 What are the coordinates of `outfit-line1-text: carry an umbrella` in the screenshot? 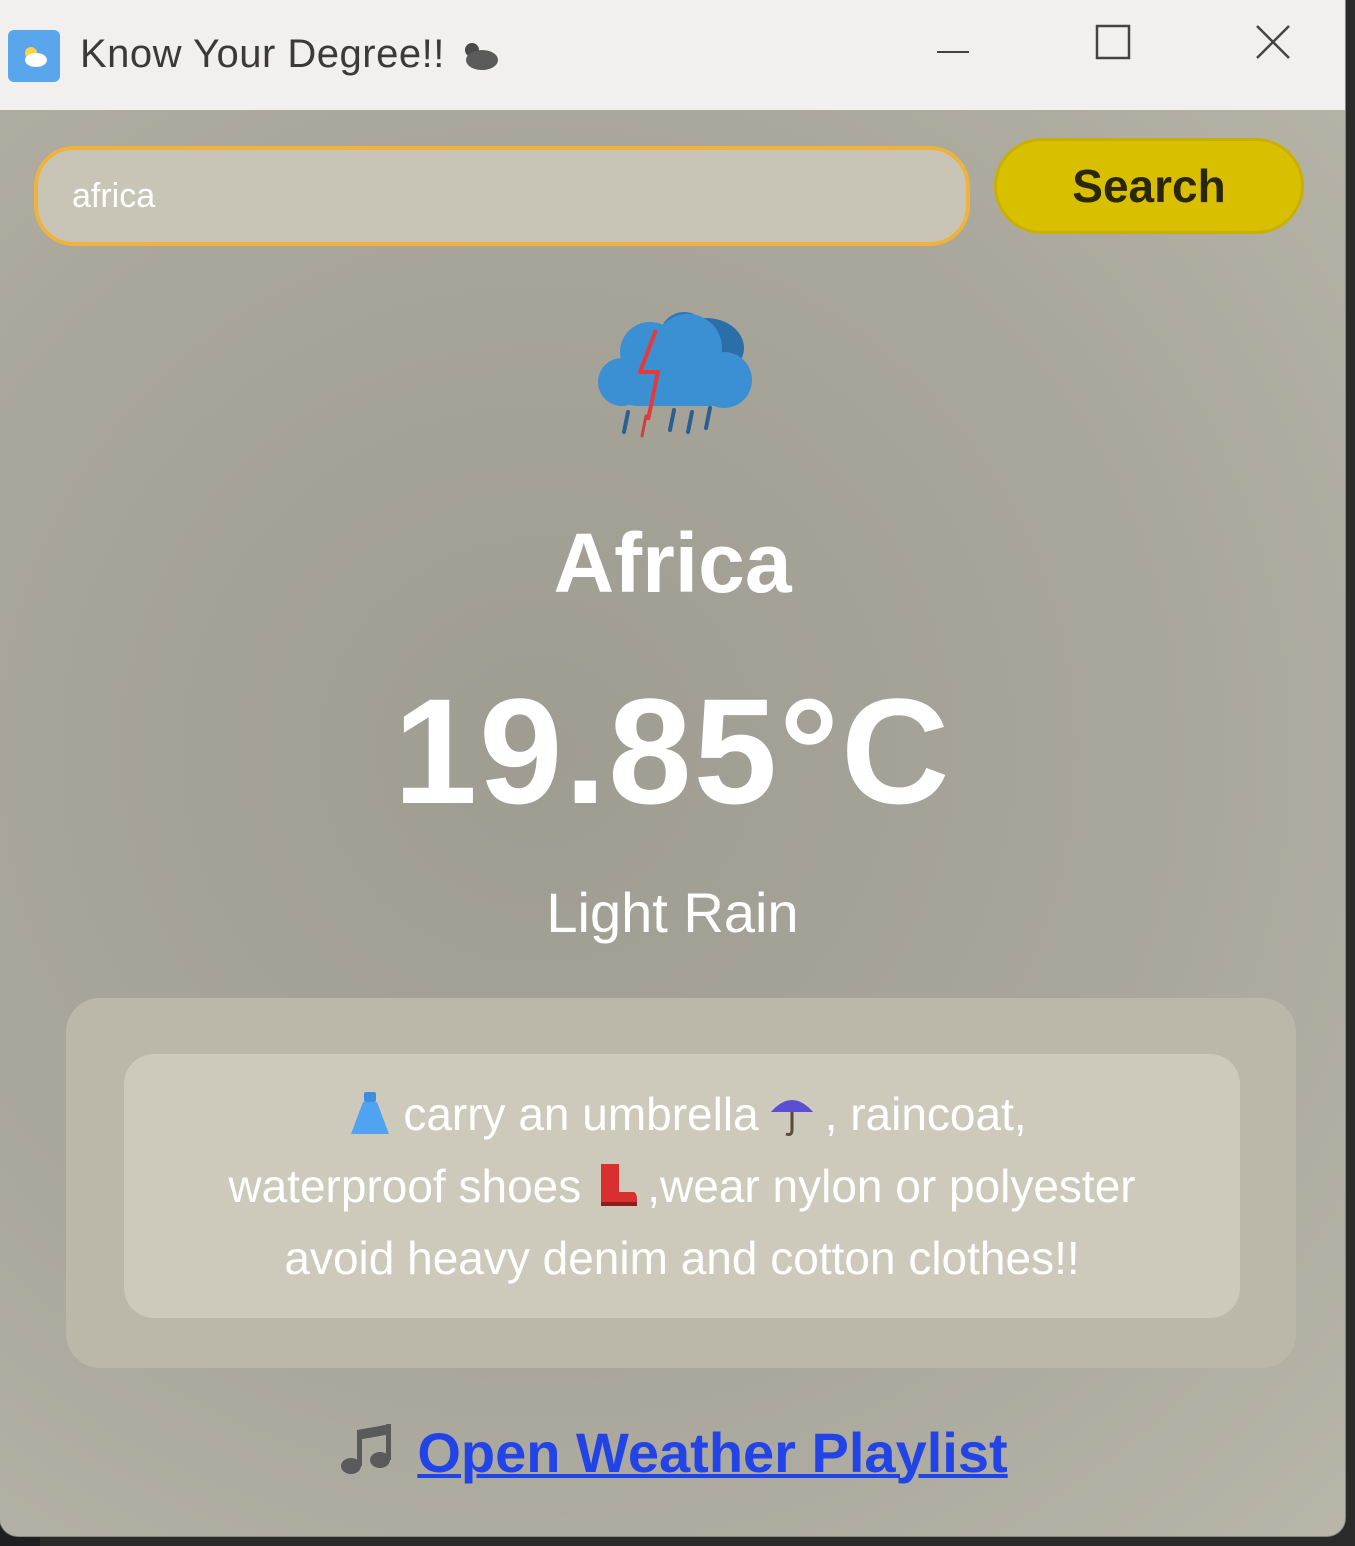 It's located at (581, 1114).